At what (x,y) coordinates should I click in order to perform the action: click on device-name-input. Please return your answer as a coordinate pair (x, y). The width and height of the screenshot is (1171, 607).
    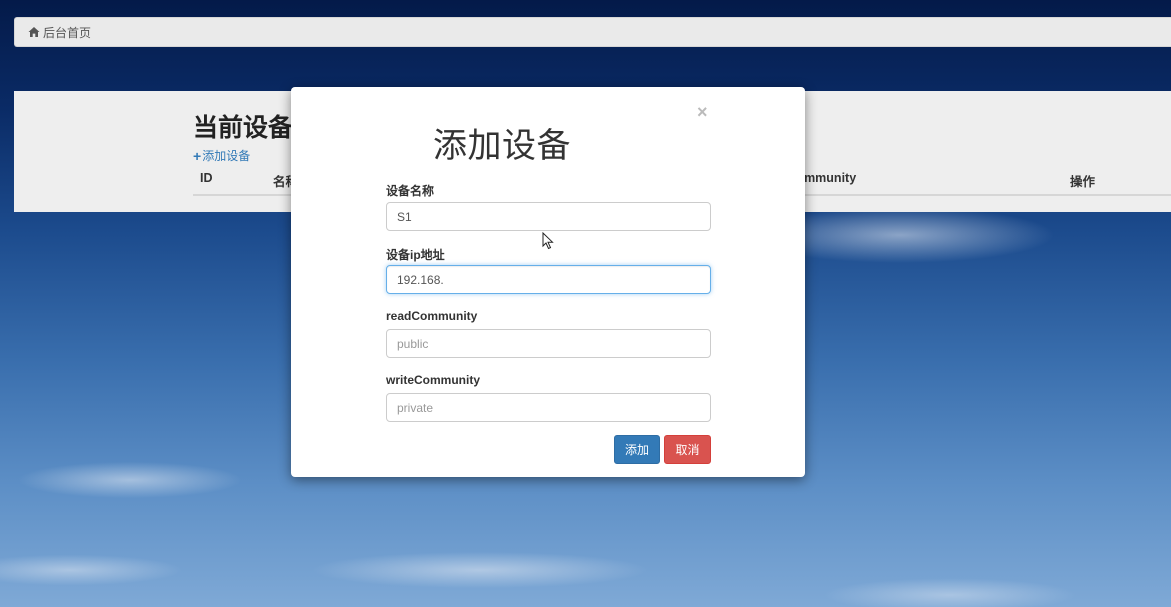
    Looking at the image, I should click on (548, 216).